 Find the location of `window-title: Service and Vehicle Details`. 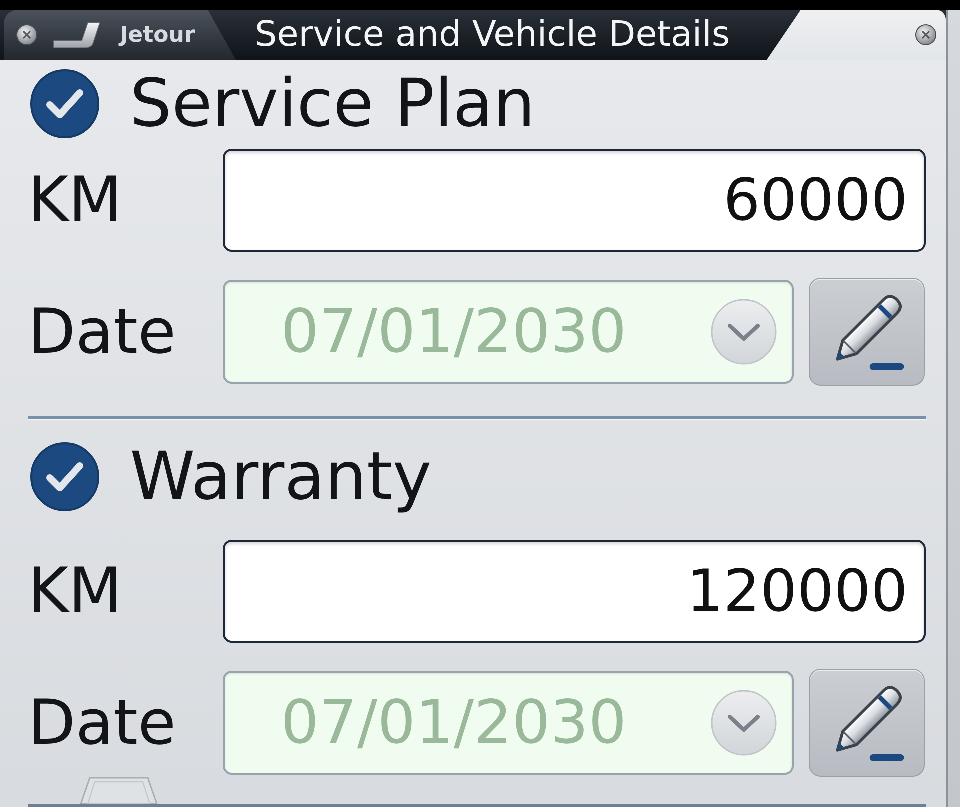

window-title: Service and Vehicle Details is located at coordinates (492, 35).